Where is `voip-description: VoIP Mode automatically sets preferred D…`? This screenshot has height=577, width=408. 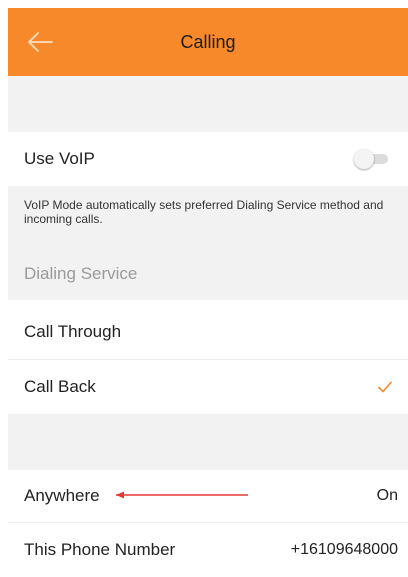 voip-description: VoIP Mode automatically sets preferred D… is located at coordinates (204, 212).